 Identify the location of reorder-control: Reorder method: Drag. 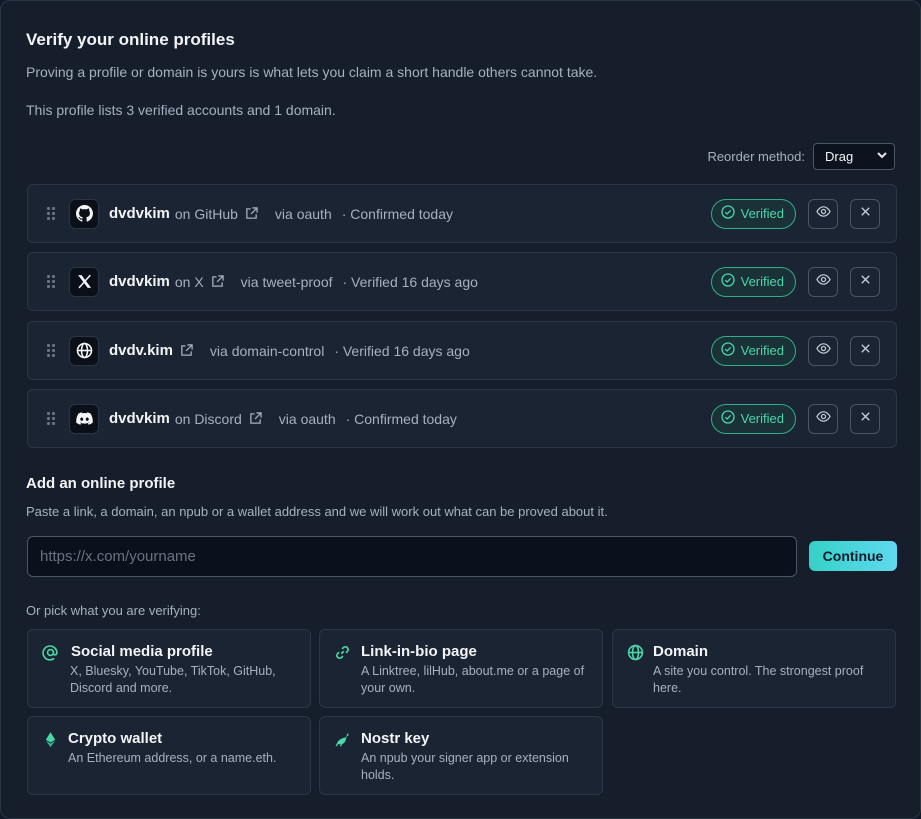
(801, 156).